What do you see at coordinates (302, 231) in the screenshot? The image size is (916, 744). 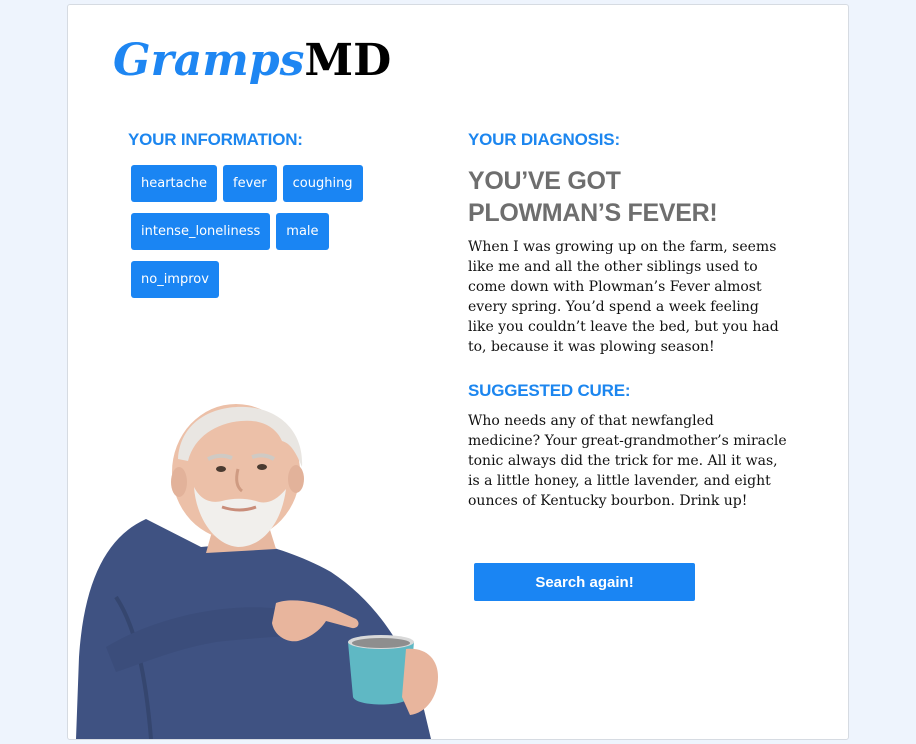 I see `tag-male: male` at bounding box center [302, 231].